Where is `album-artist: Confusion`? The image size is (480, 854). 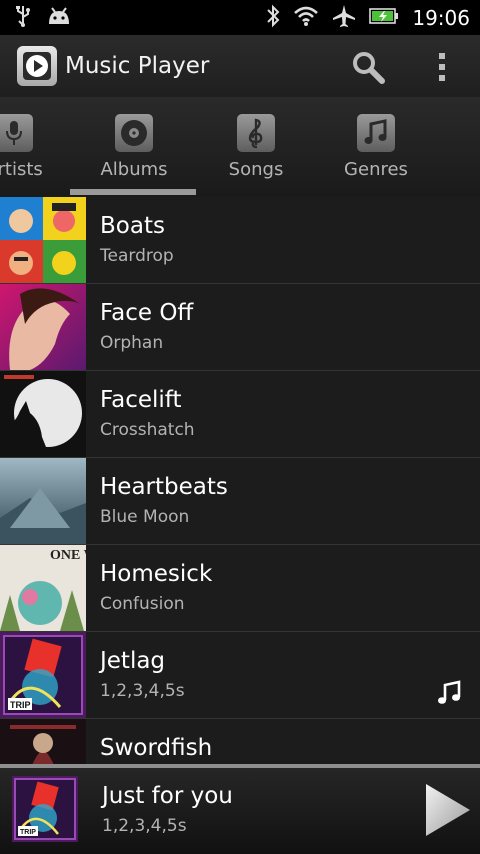
album-artist: Confusion is located at coordinates (142, 604).